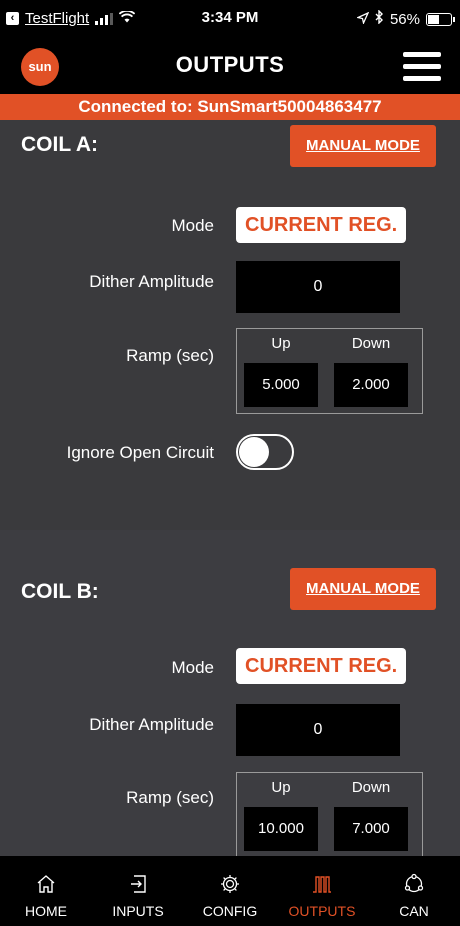 The image size is (460, 926). Describe the element at coordinates (151, 281) in the screenshot. I see `coil-a-dither-label: Dither Amplitude` at that location.